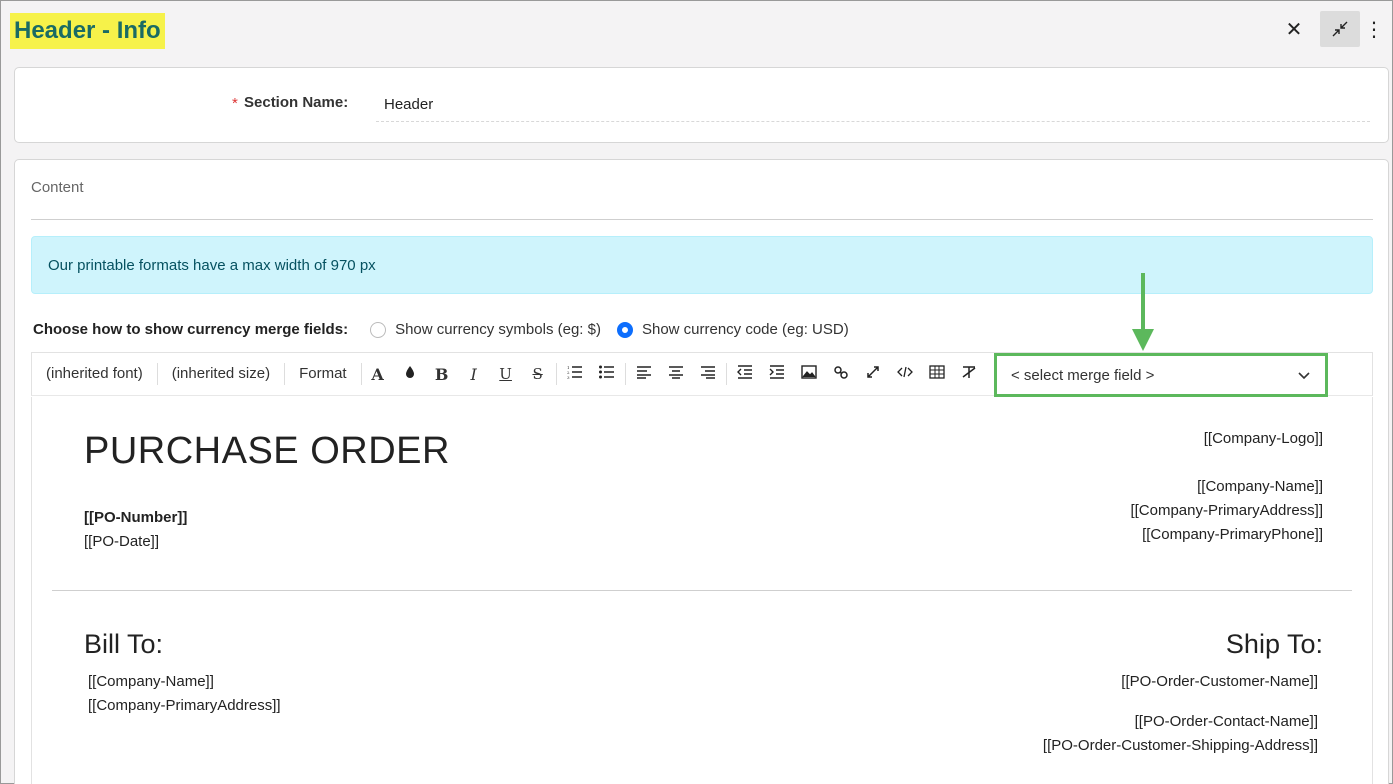 This screenshot has width=1393, height=784. I want to click on bold-icon: B, so click(442, 374).